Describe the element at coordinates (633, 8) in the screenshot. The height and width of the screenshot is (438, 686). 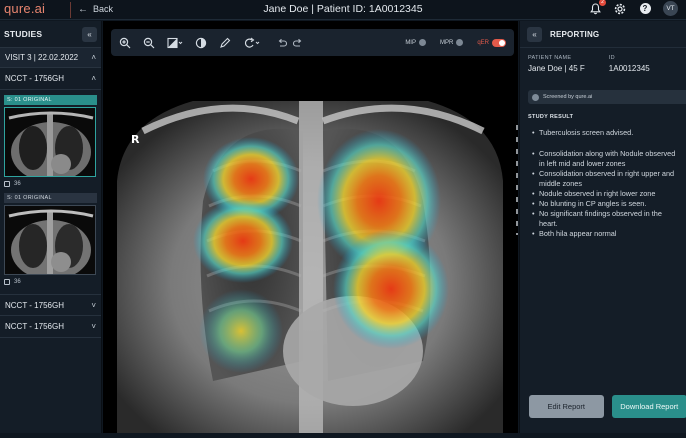
I see `top-actions: 2 ? VT` at that location.